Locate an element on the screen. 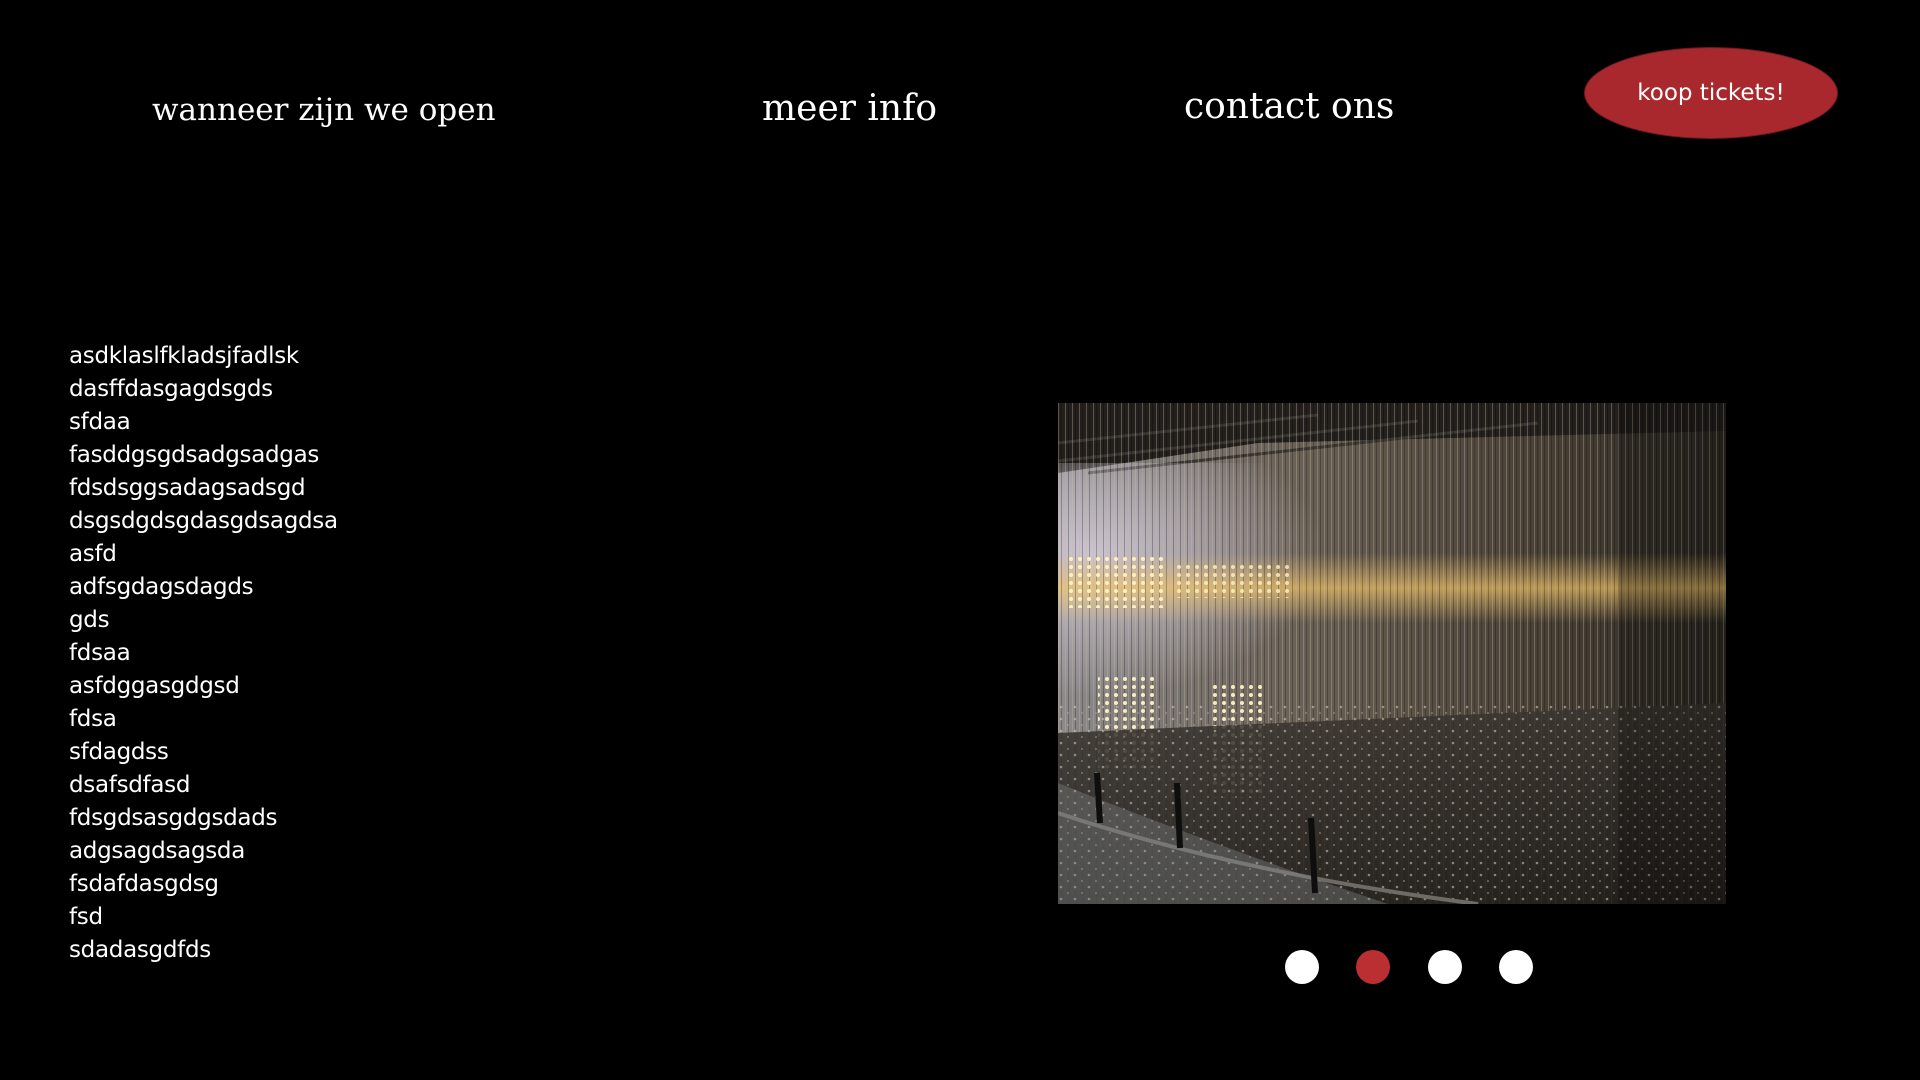 The image size is (1920, 1080). list-item: fdsa is located at coordinates (93, 719).